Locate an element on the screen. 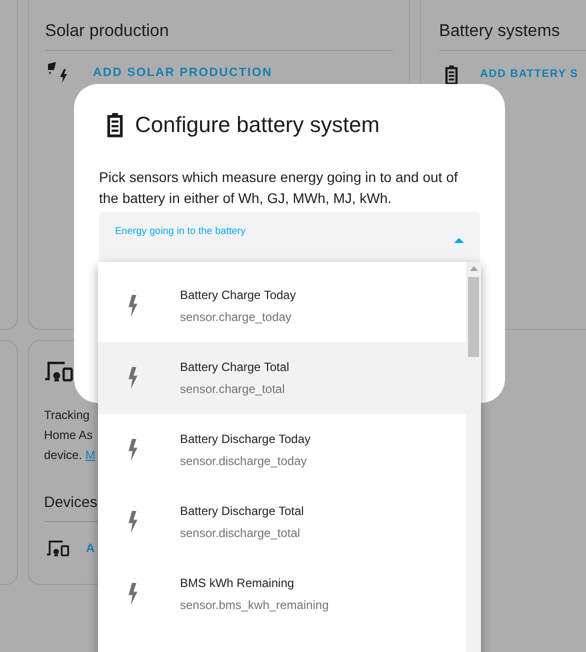  description-text: Tracking Home As device. M is located at coordinates (70, 435).